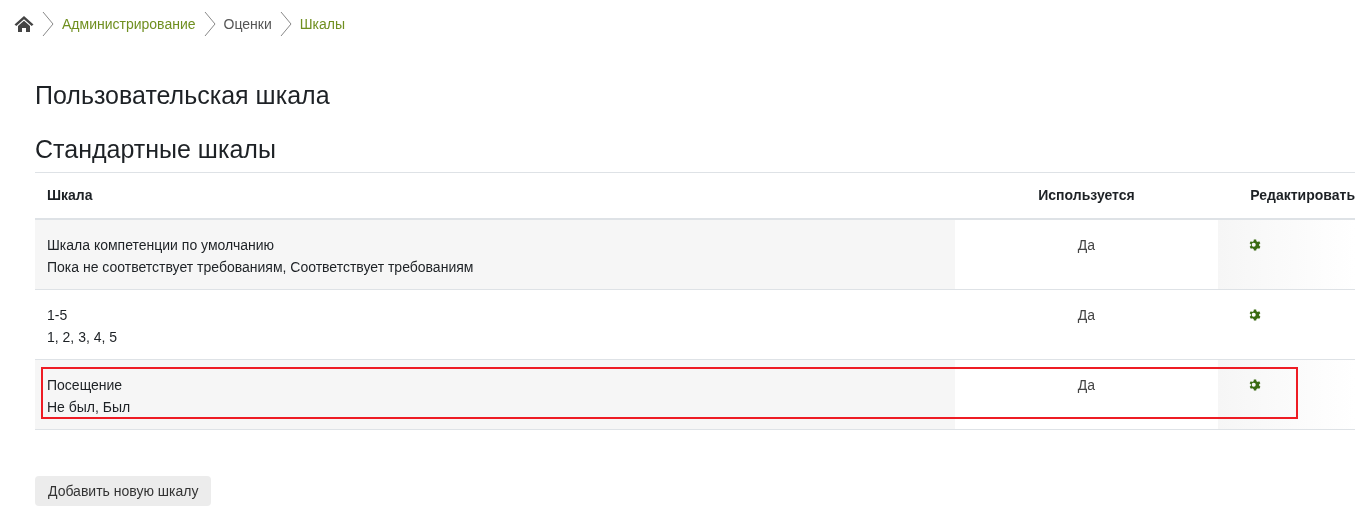  What do you see at coordinates (129, 24) in the screenshot?
I see `breadcrumb-link: Администрирование` at bounding box center [129, 24].